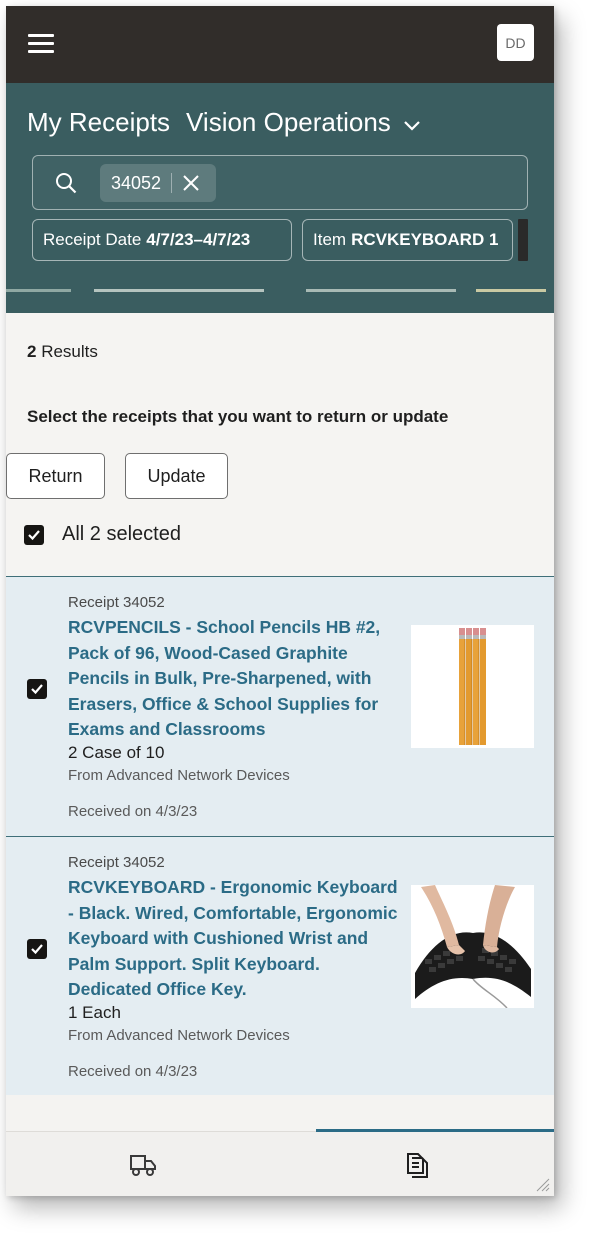 The image size is (594, 1234). I want to click on select-all-label: All 2 selected, so click(121, 534).